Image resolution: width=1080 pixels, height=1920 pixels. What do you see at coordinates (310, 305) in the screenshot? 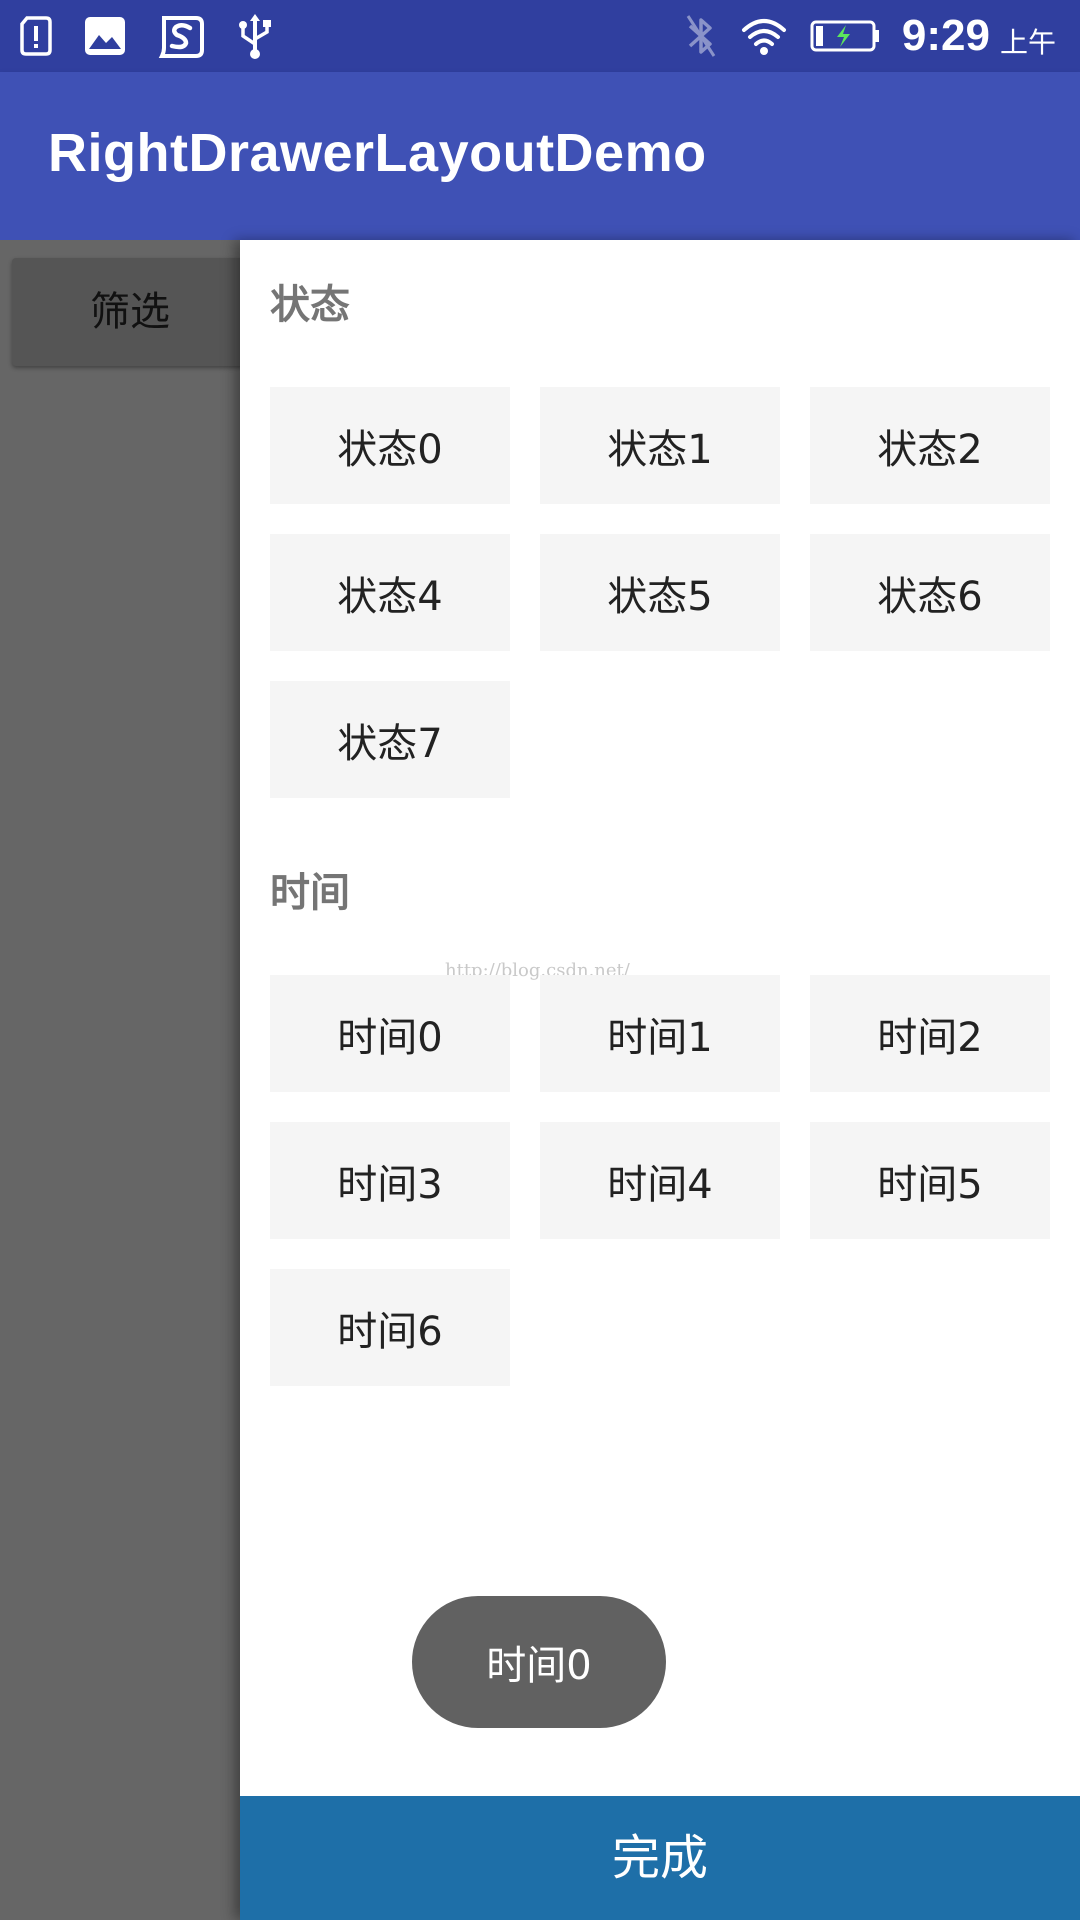
I see `status-section-title: 状态` at bounding box center [310, 305].